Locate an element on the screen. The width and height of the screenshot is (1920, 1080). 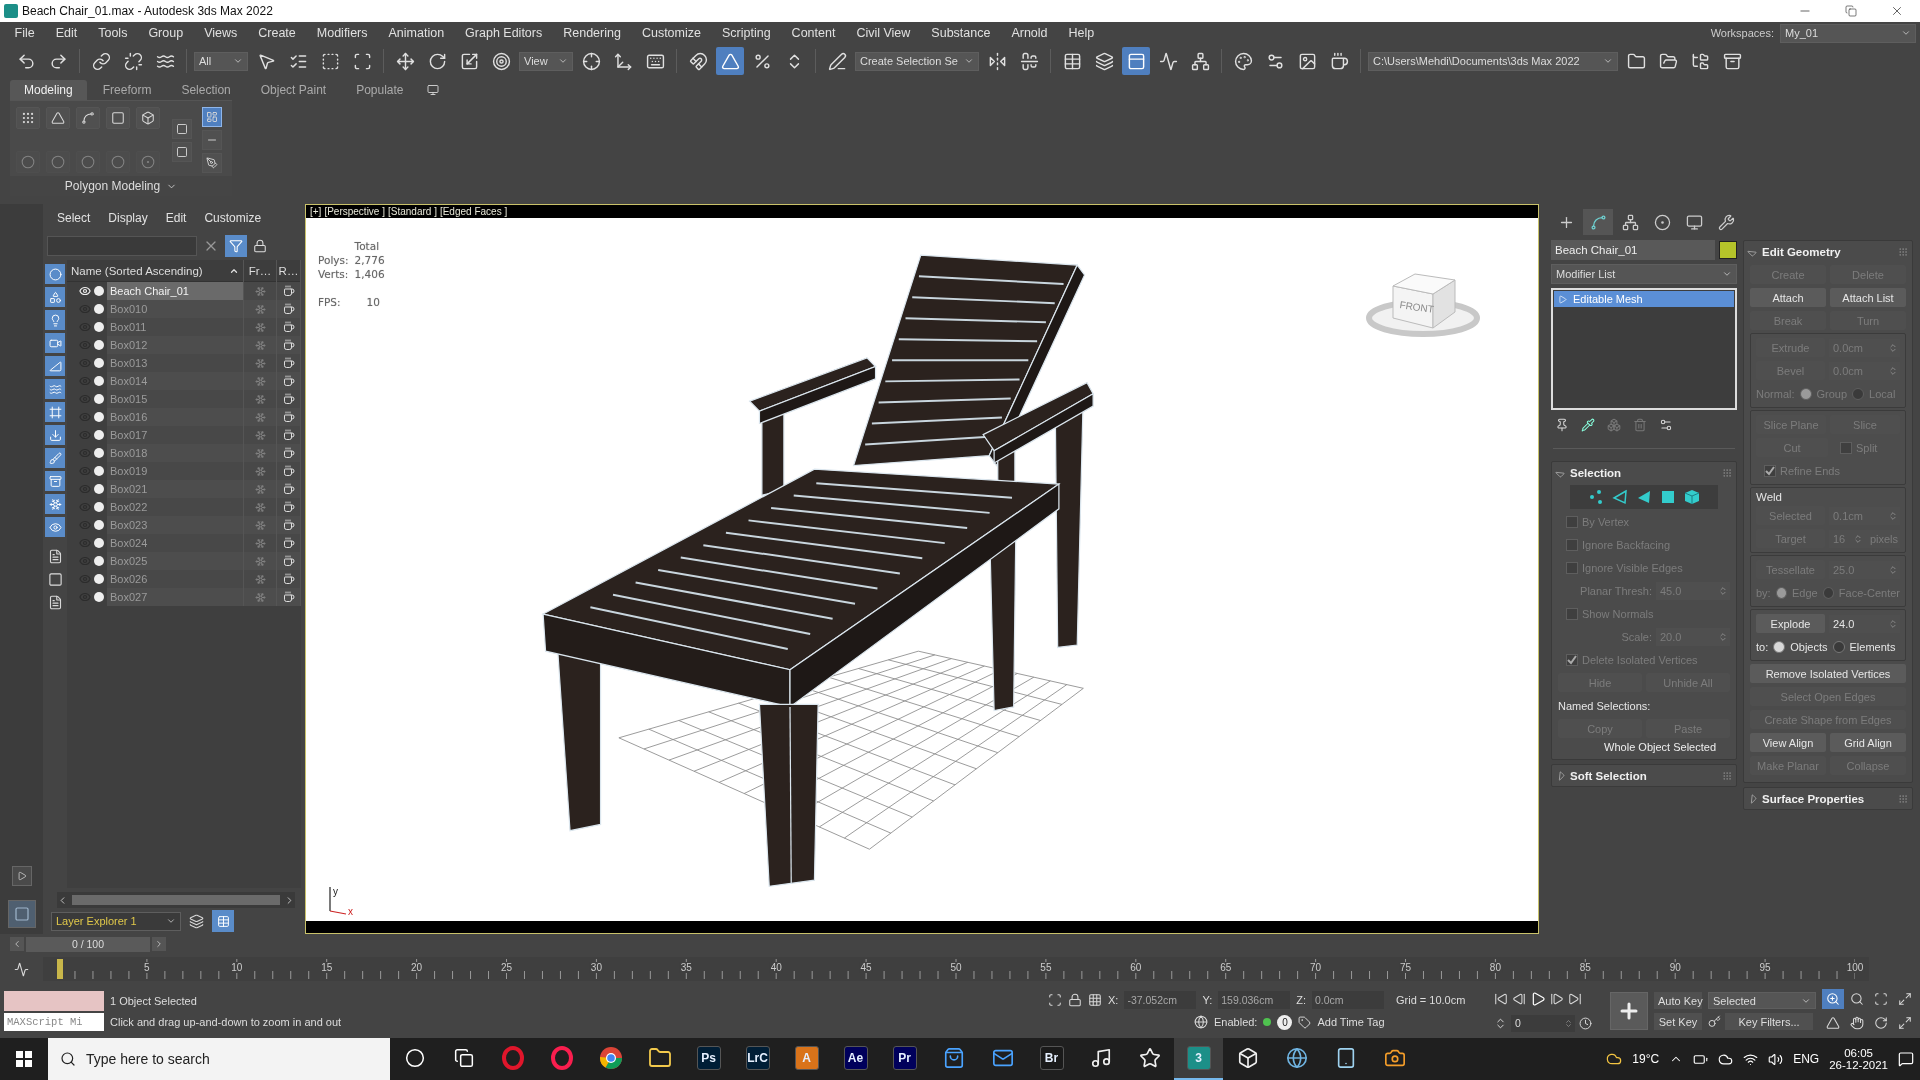
menu-item: Arnold is located at coordinates (1029, 33).